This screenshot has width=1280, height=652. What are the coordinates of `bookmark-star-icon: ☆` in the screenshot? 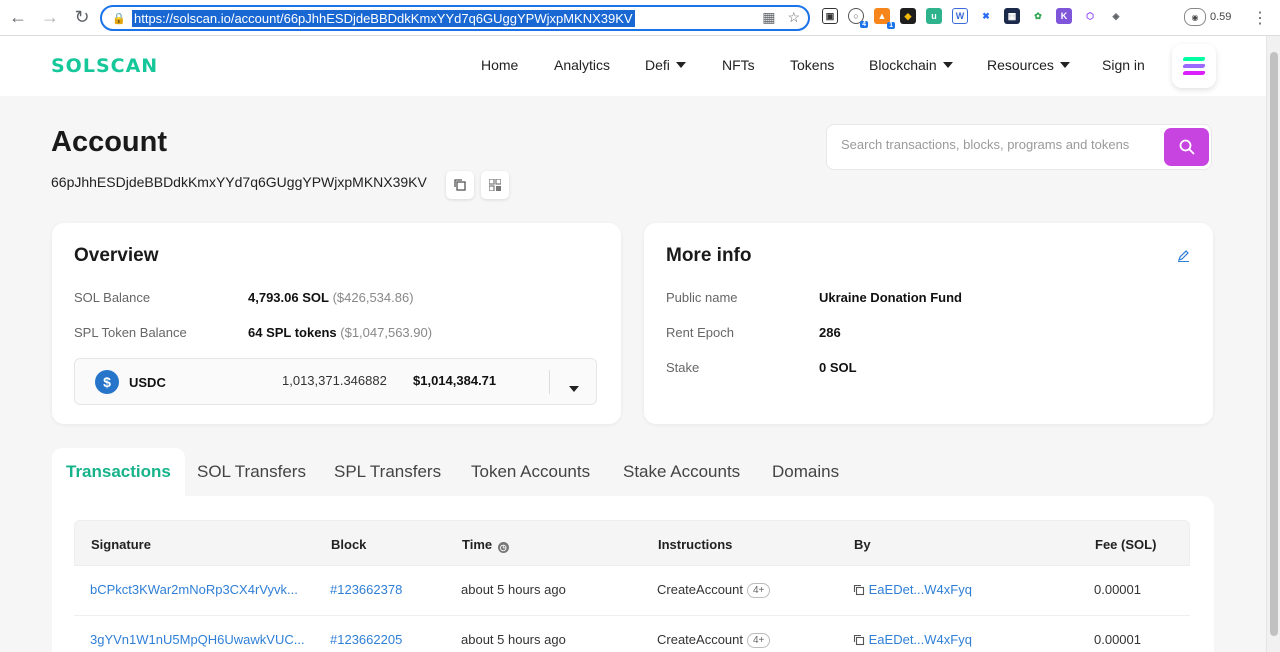 It's located at (793, 17).